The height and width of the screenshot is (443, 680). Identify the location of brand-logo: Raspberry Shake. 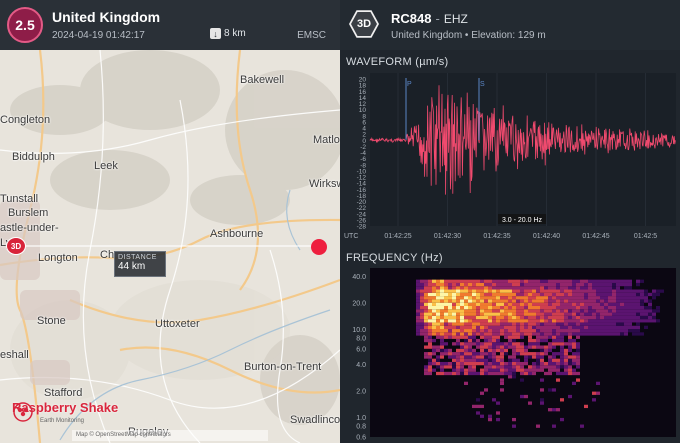
(65, 411).